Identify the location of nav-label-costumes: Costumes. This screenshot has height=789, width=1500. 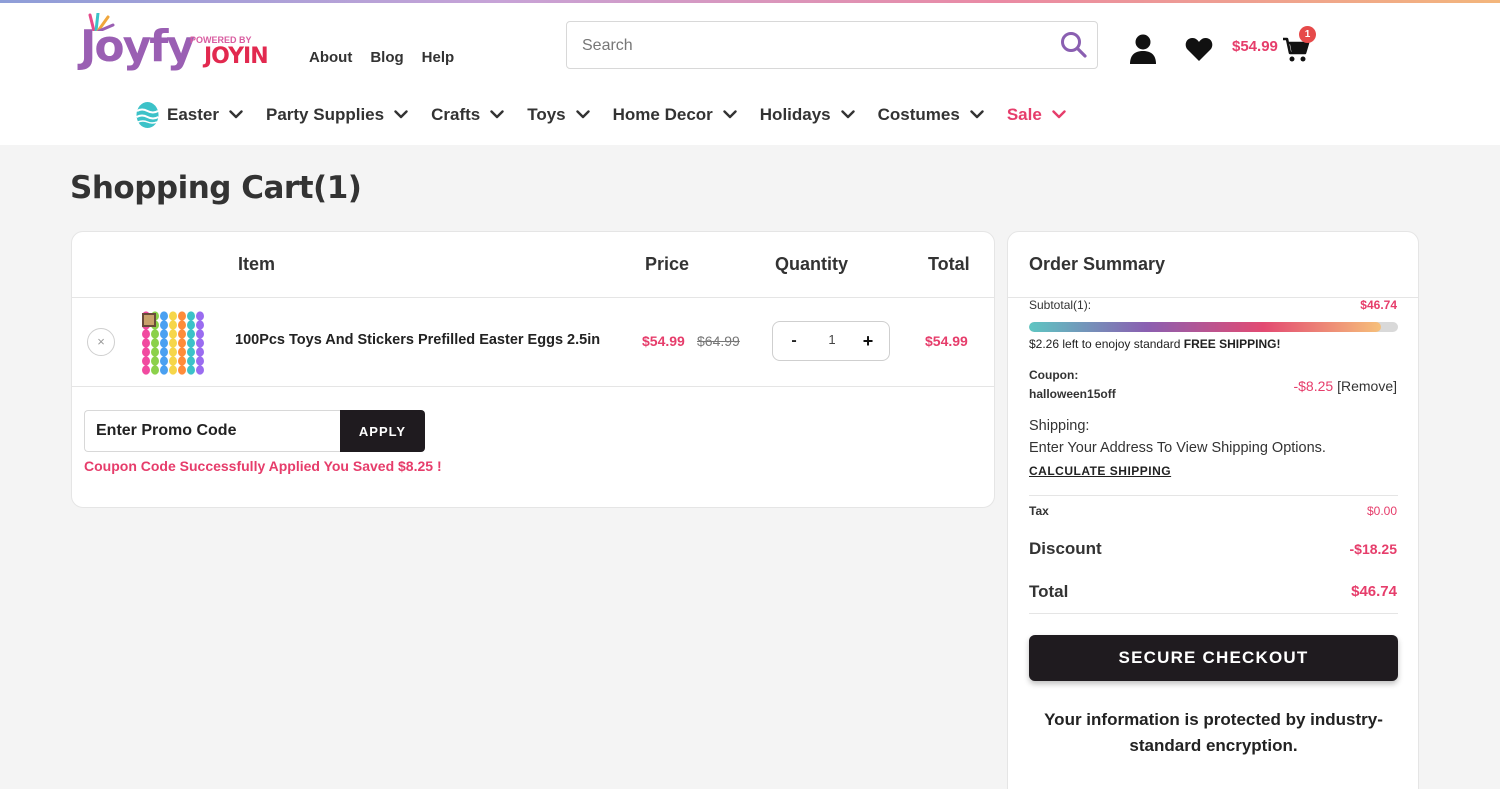
(918, 114).